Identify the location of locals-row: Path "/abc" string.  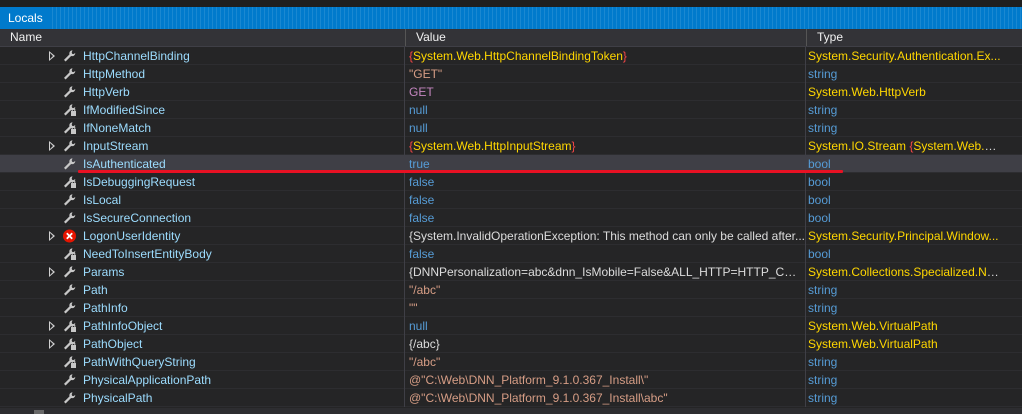
(511, 290).